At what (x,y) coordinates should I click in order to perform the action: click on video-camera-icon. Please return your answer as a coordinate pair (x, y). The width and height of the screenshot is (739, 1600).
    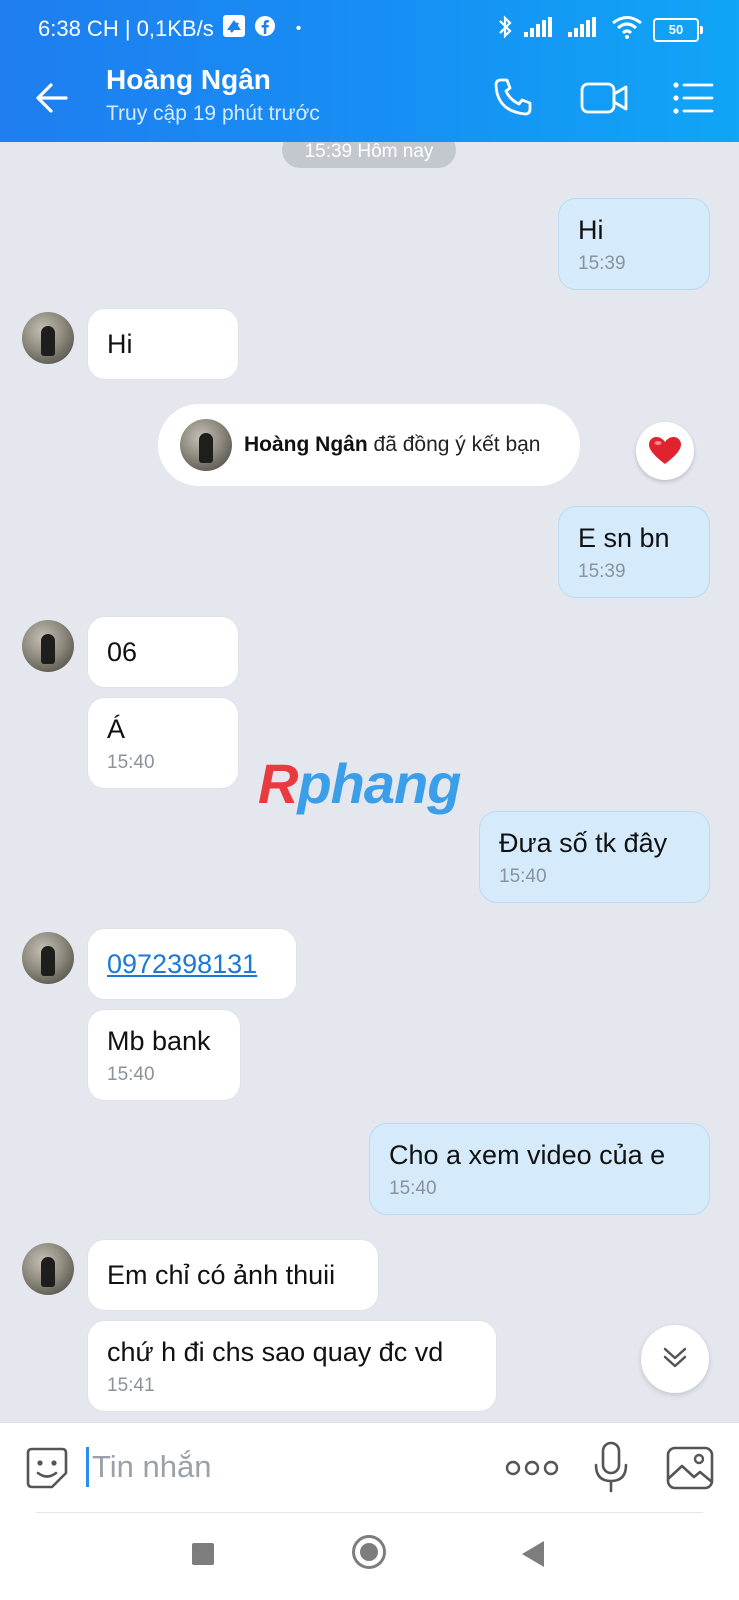
    Looking at the image, I should click on (605, 98).